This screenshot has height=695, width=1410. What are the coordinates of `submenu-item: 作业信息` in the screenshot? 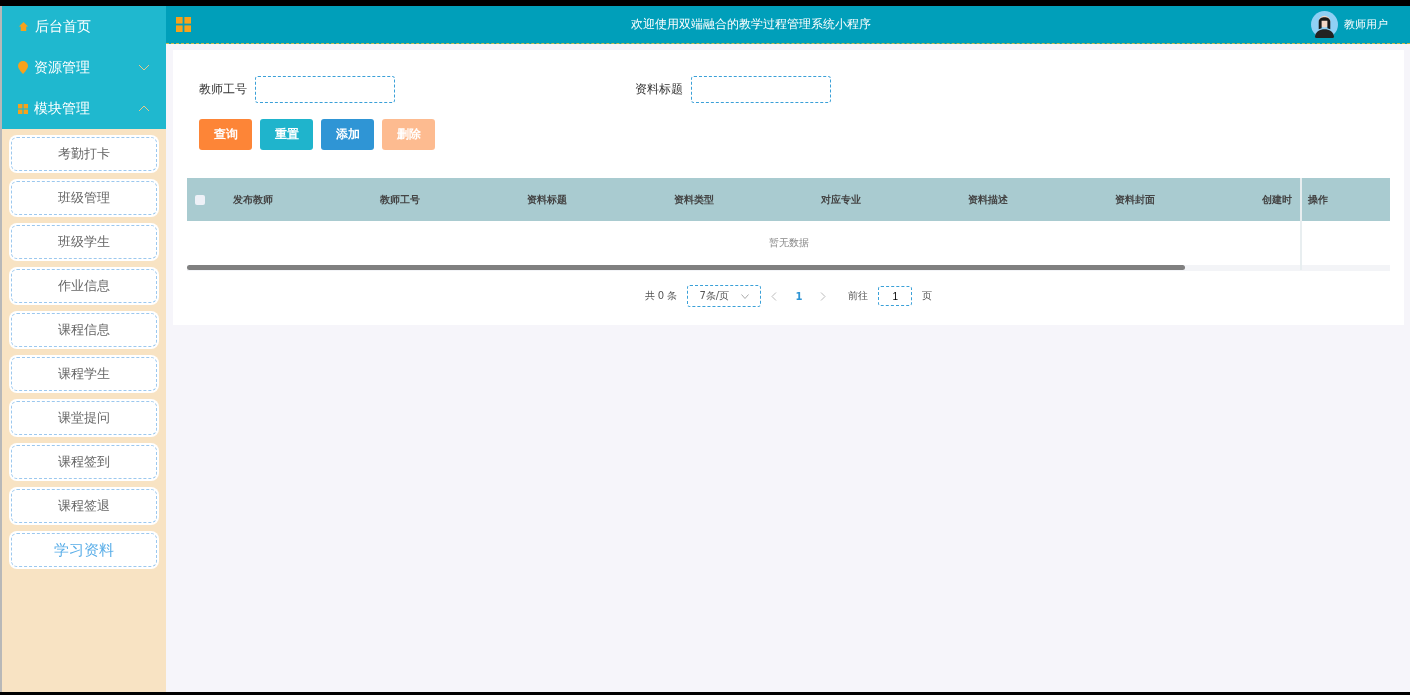 It's located at (84, 286).